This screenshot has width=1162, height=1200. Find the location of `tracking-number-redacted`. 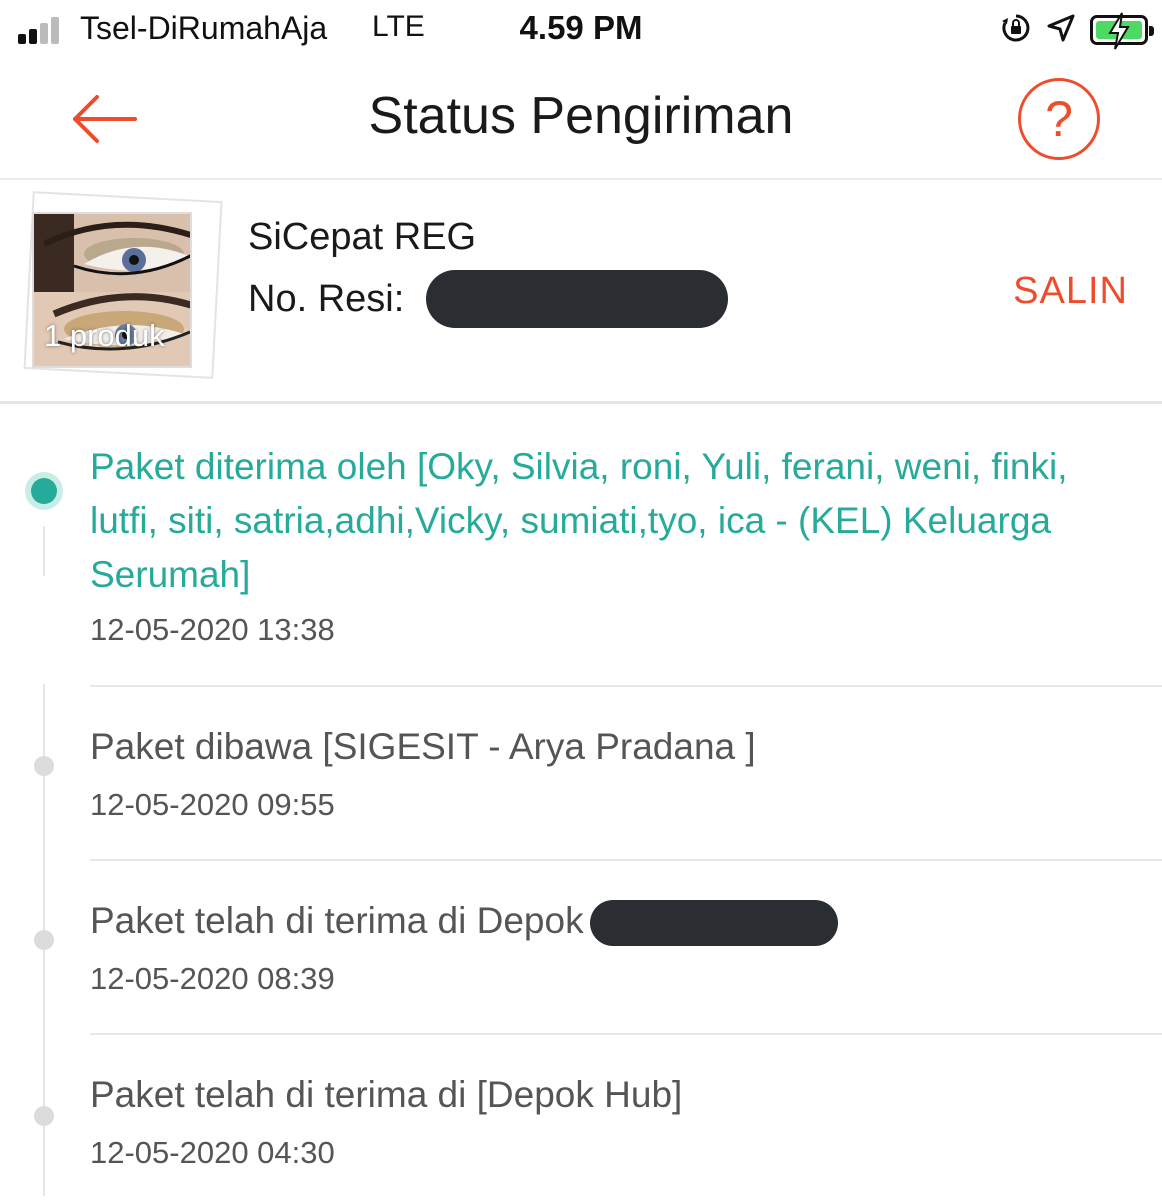

tracking-number-redacted is located at coordinates (577, 299).